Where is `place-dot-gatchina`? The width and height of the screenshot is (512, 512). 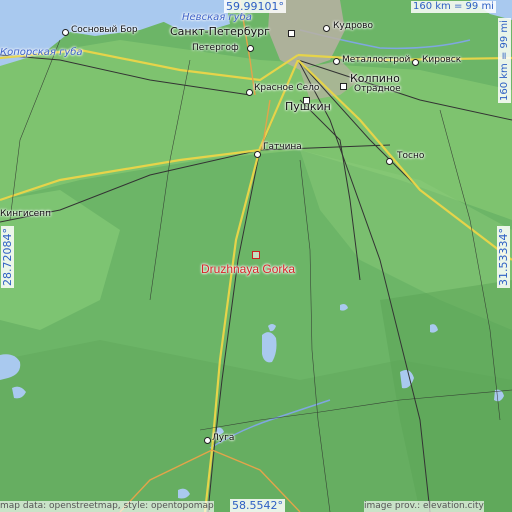
place-dot-gatchina is located at coordinates (257, 154).